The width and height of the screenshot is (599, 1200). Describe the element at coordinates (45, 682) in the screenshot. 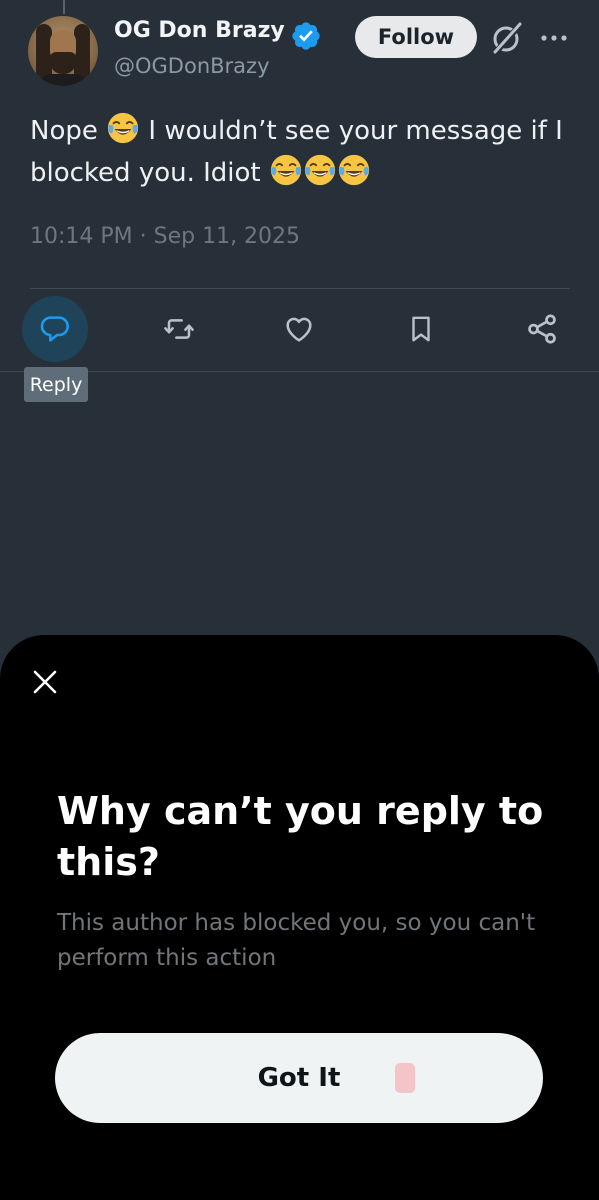

I see `close-icon` at that location.